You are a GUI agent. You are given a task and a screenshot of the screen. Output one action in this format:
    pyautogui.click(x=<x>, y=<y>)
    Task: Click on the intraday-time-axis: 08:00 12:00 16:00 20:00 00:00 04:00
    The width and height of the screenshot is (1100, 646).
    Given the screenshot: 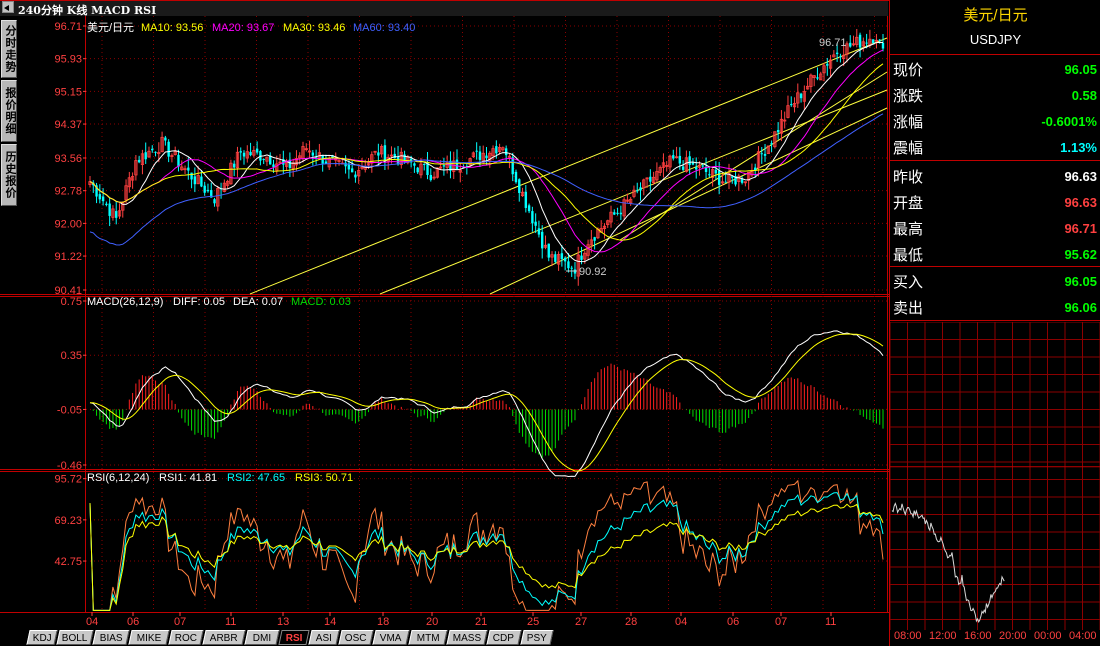 What is the action you would take?
    pyautogui.click(x=995, y=638)
    